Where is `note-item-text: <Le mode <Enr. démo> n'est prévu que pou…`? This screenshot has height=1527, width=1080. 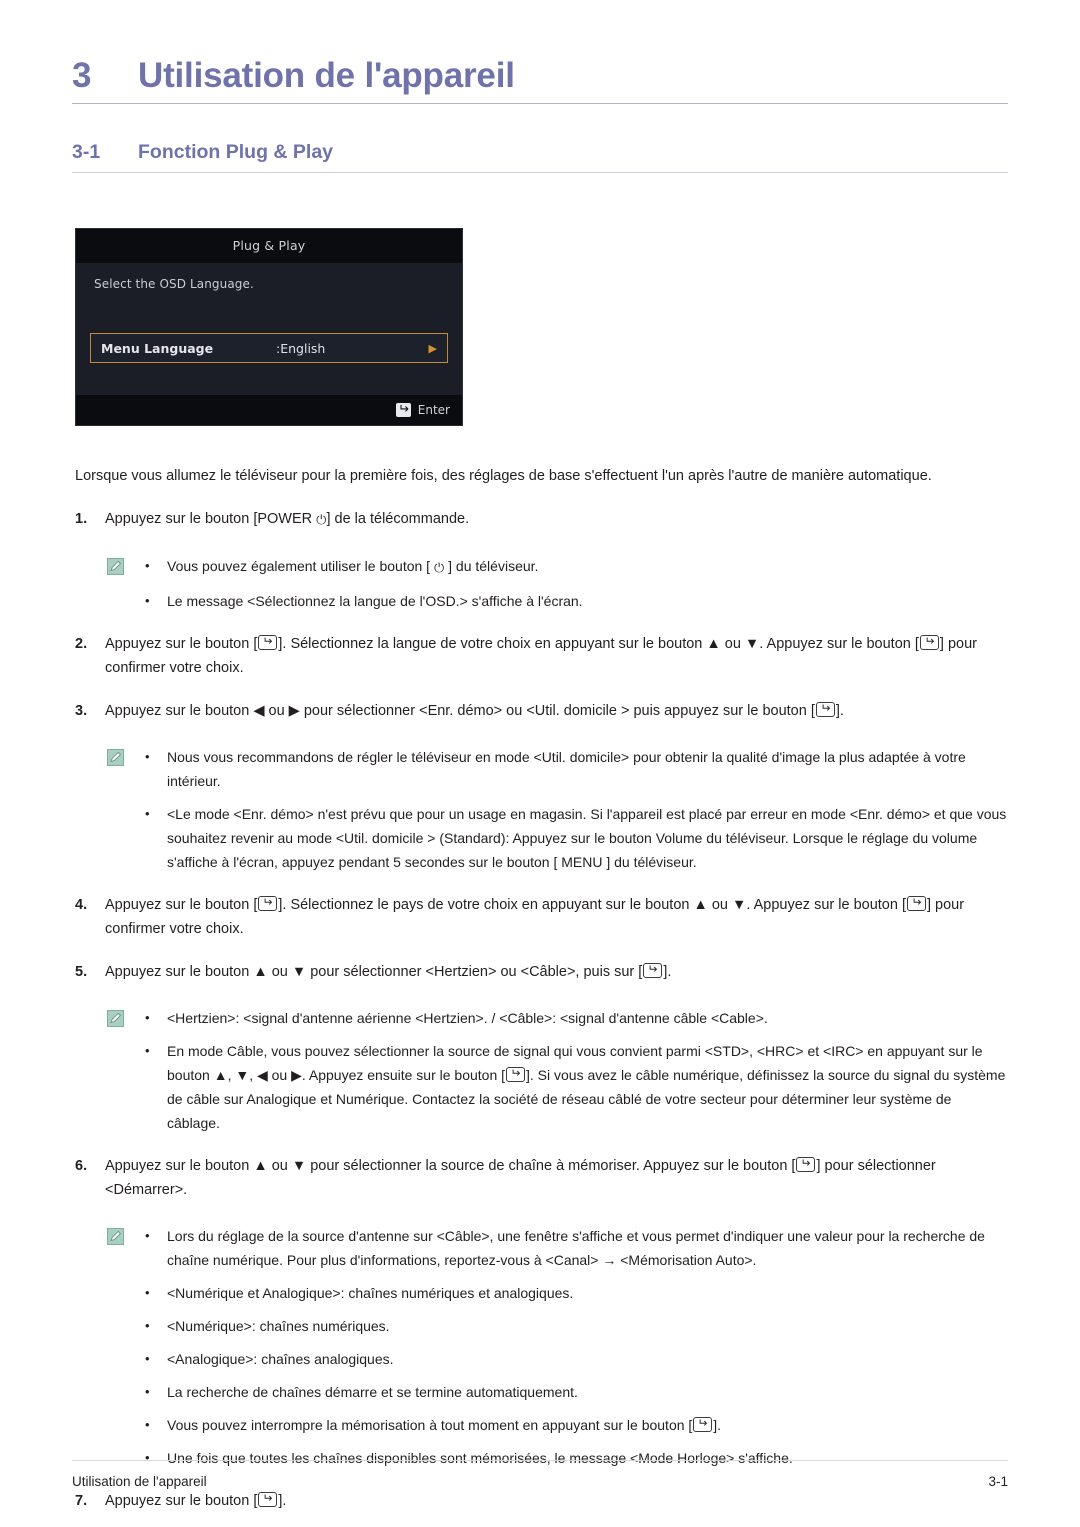 note-item-text: <Le mode <Enr. démo> n'est prévu que pou… is located at coordinates (587, 837).